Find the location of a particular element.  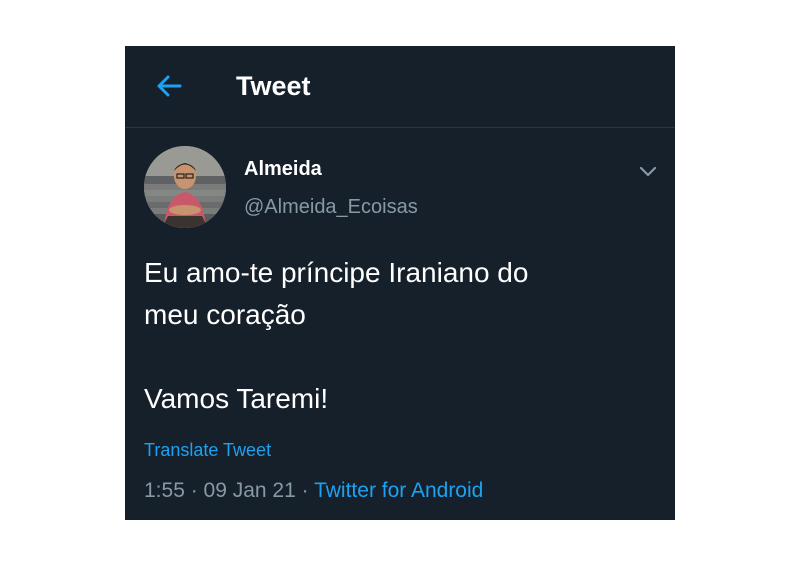

tweet-line: Eu amo-te príncipe Iraniano do is located at coordinates (336, 272).